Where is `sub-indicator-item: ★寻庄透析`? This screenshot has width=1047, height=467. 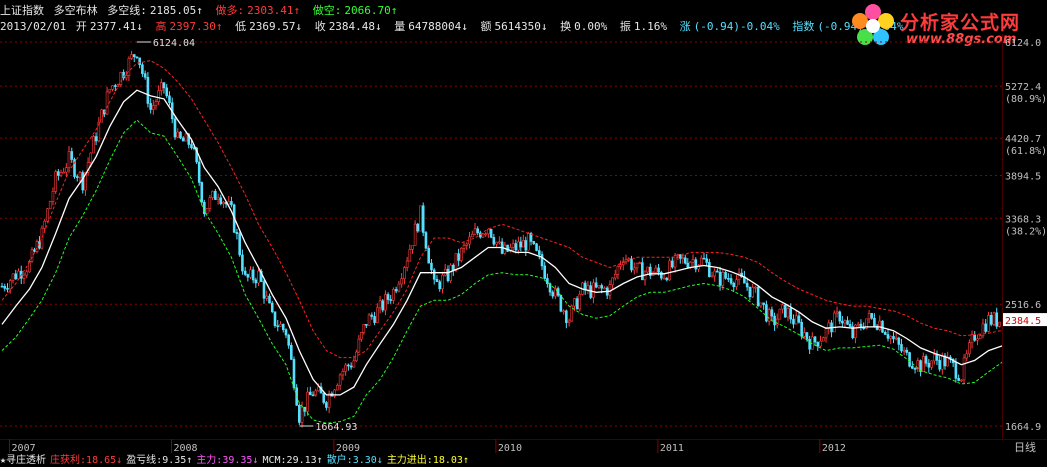 sub-indicator-item: ★寻庄透析 is located at coordinates (23, 460).